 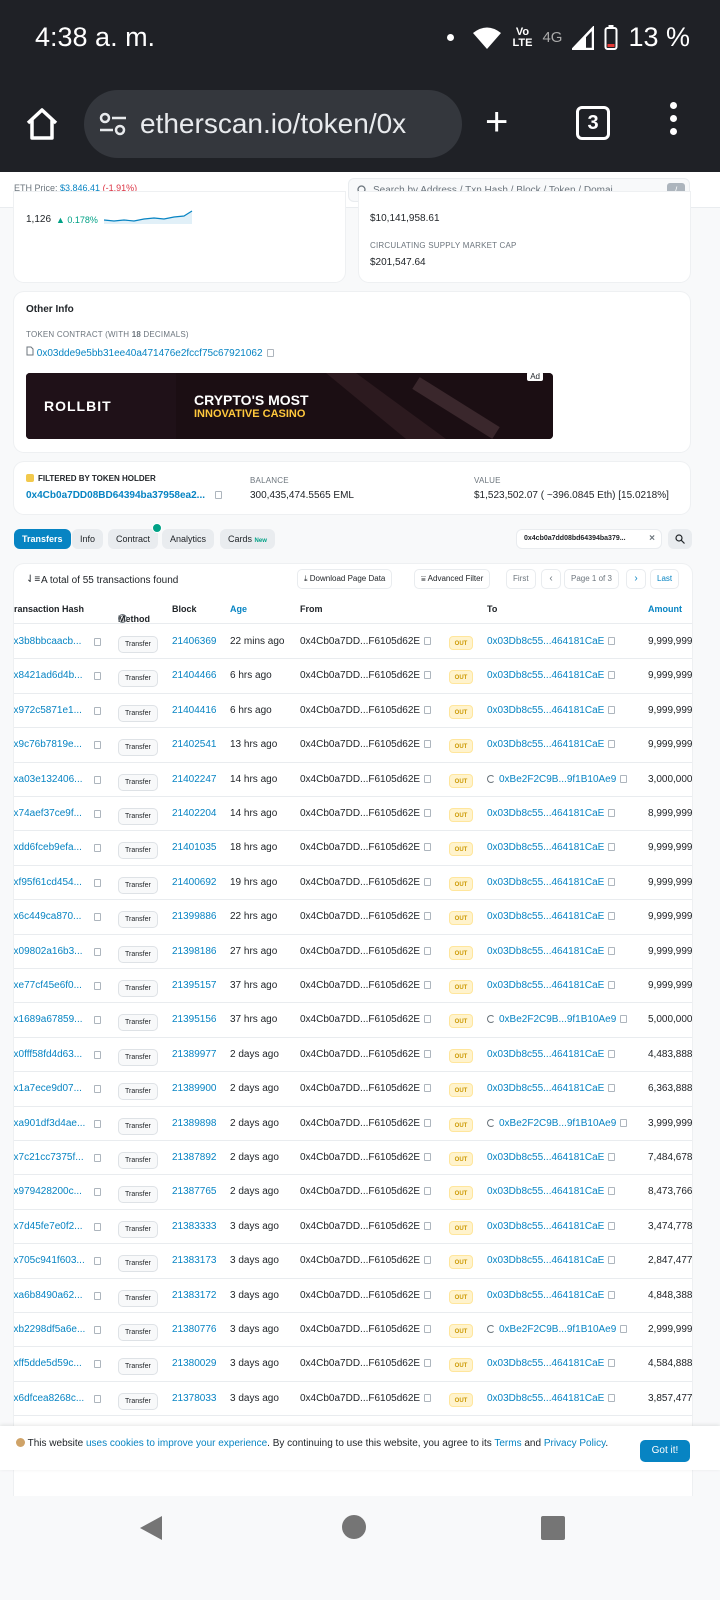 I want to click on clear-filter-icon: ×, so click(x=652, y=539).